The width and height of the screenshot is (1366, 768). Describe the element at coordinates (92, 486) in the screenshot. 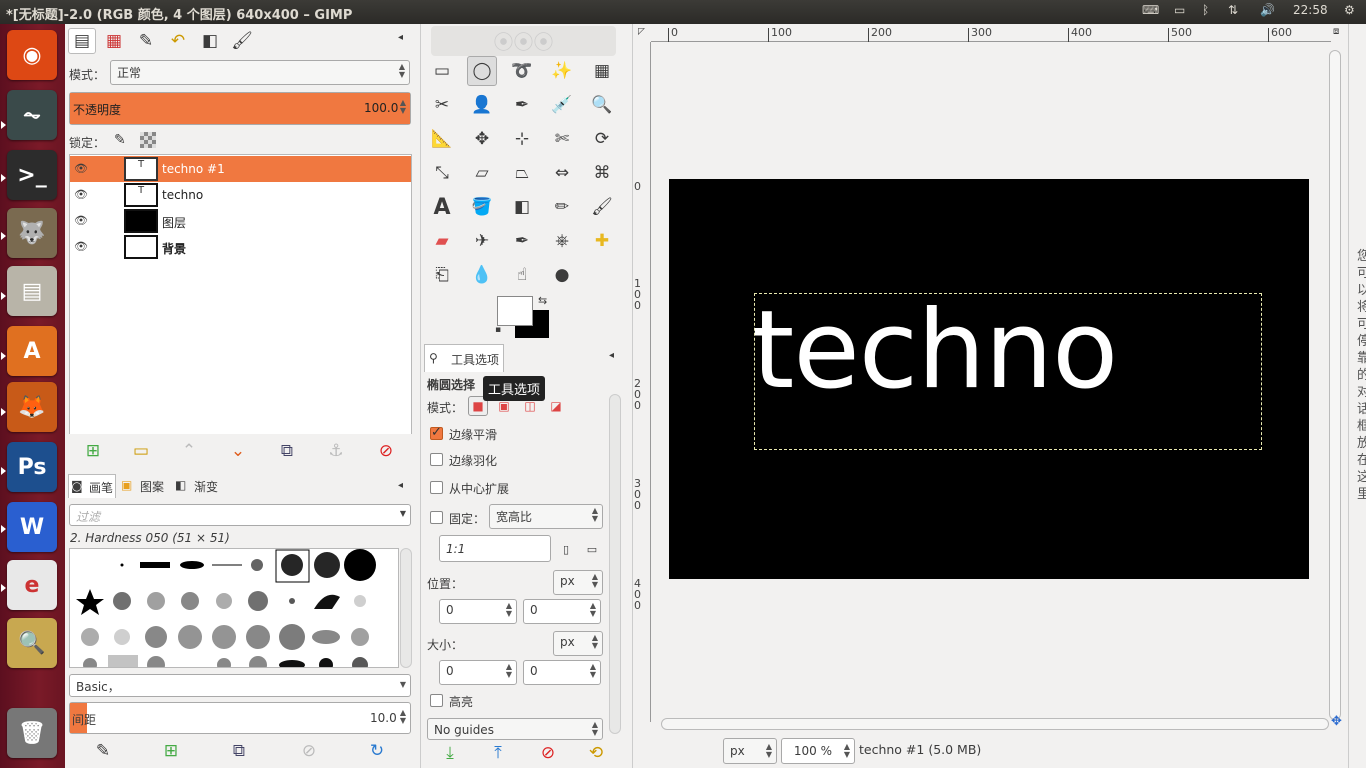

I see `tab-brushes: ◙ 画笔` at that location.